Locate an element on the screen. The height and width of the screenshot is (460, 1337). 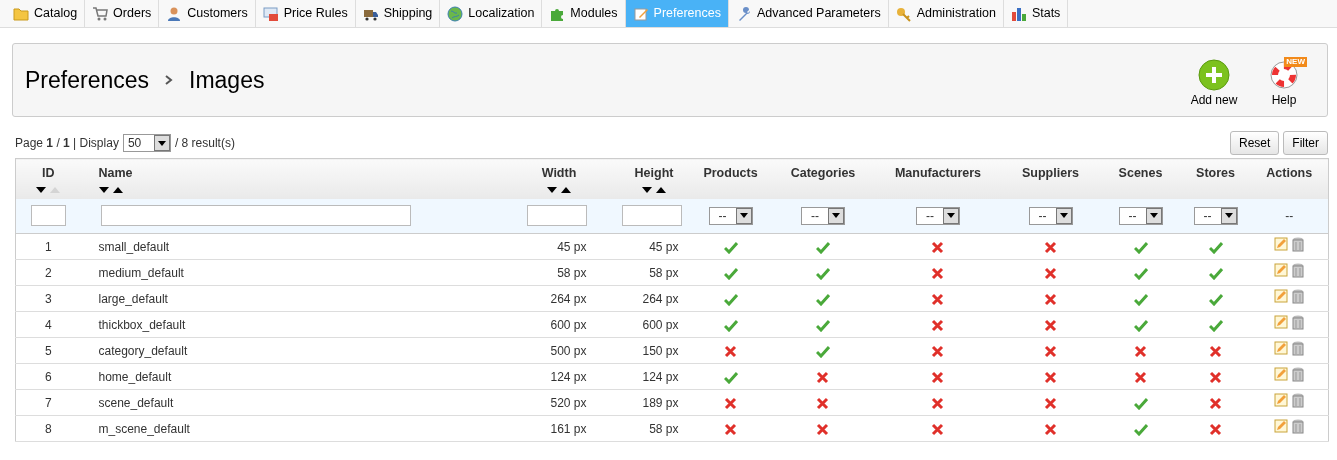
globe-icon is located at coordinates (455, 13).